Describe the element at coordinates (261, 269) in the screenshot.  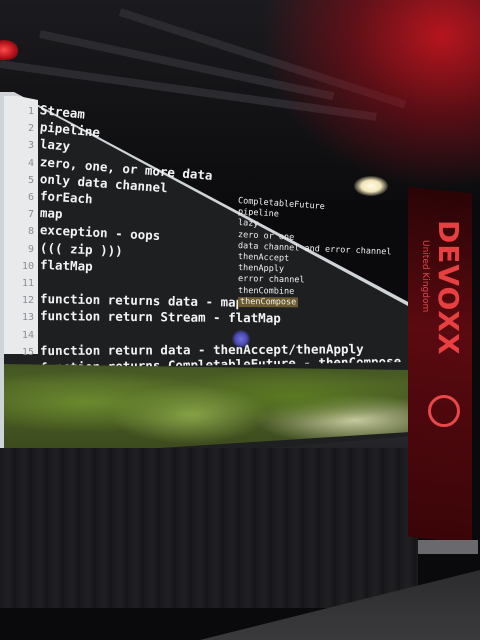
I see `right-column-line: thenApply` at that location.